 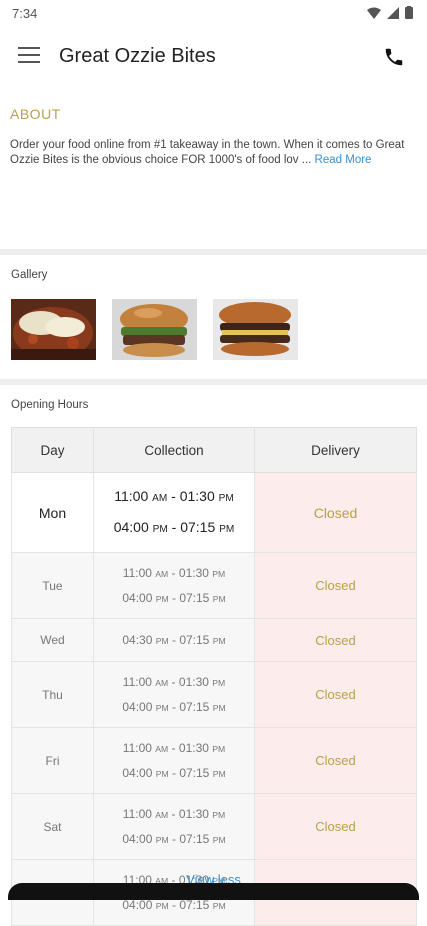 I want to click on table-header-row: Day Collection Delivery, so click(x=214, y=450).